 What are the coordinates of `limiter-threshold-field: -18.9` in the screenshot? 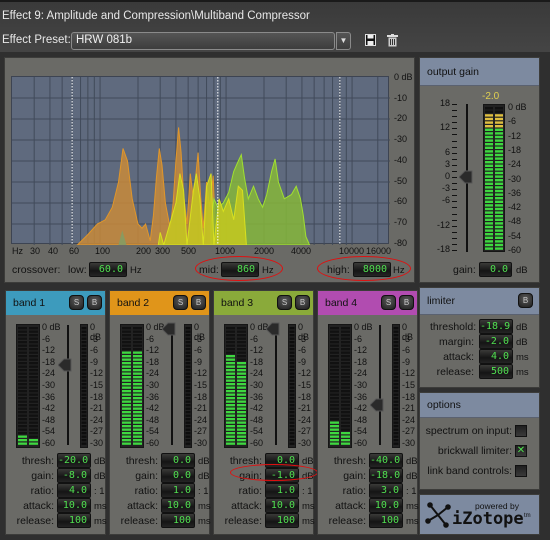 It's located at (496, 326).